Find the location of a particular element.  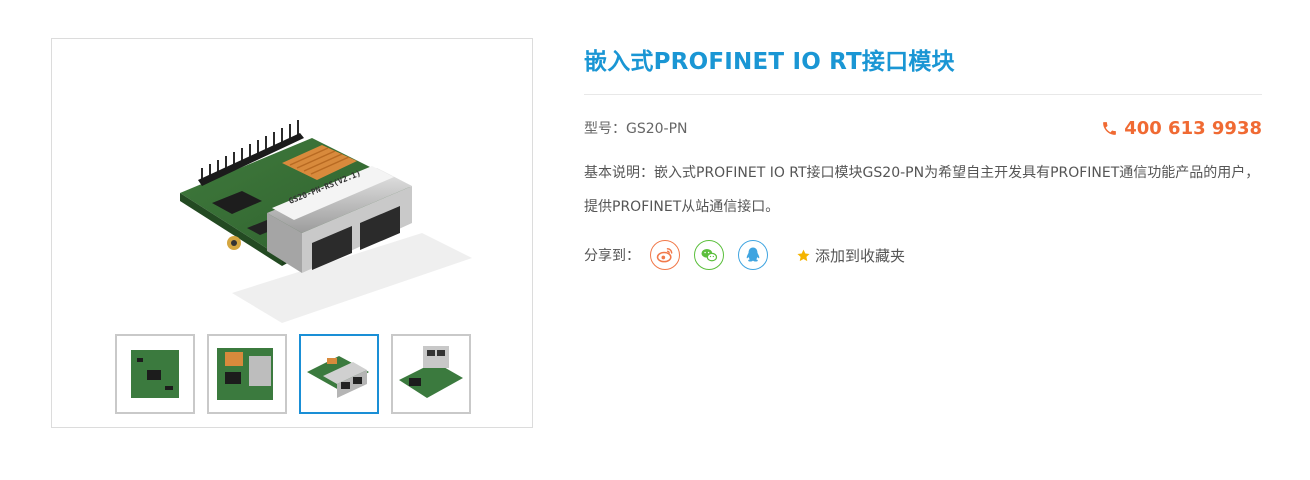

phone-number: 400 613 9938 is located at coordinates (1181, 128).